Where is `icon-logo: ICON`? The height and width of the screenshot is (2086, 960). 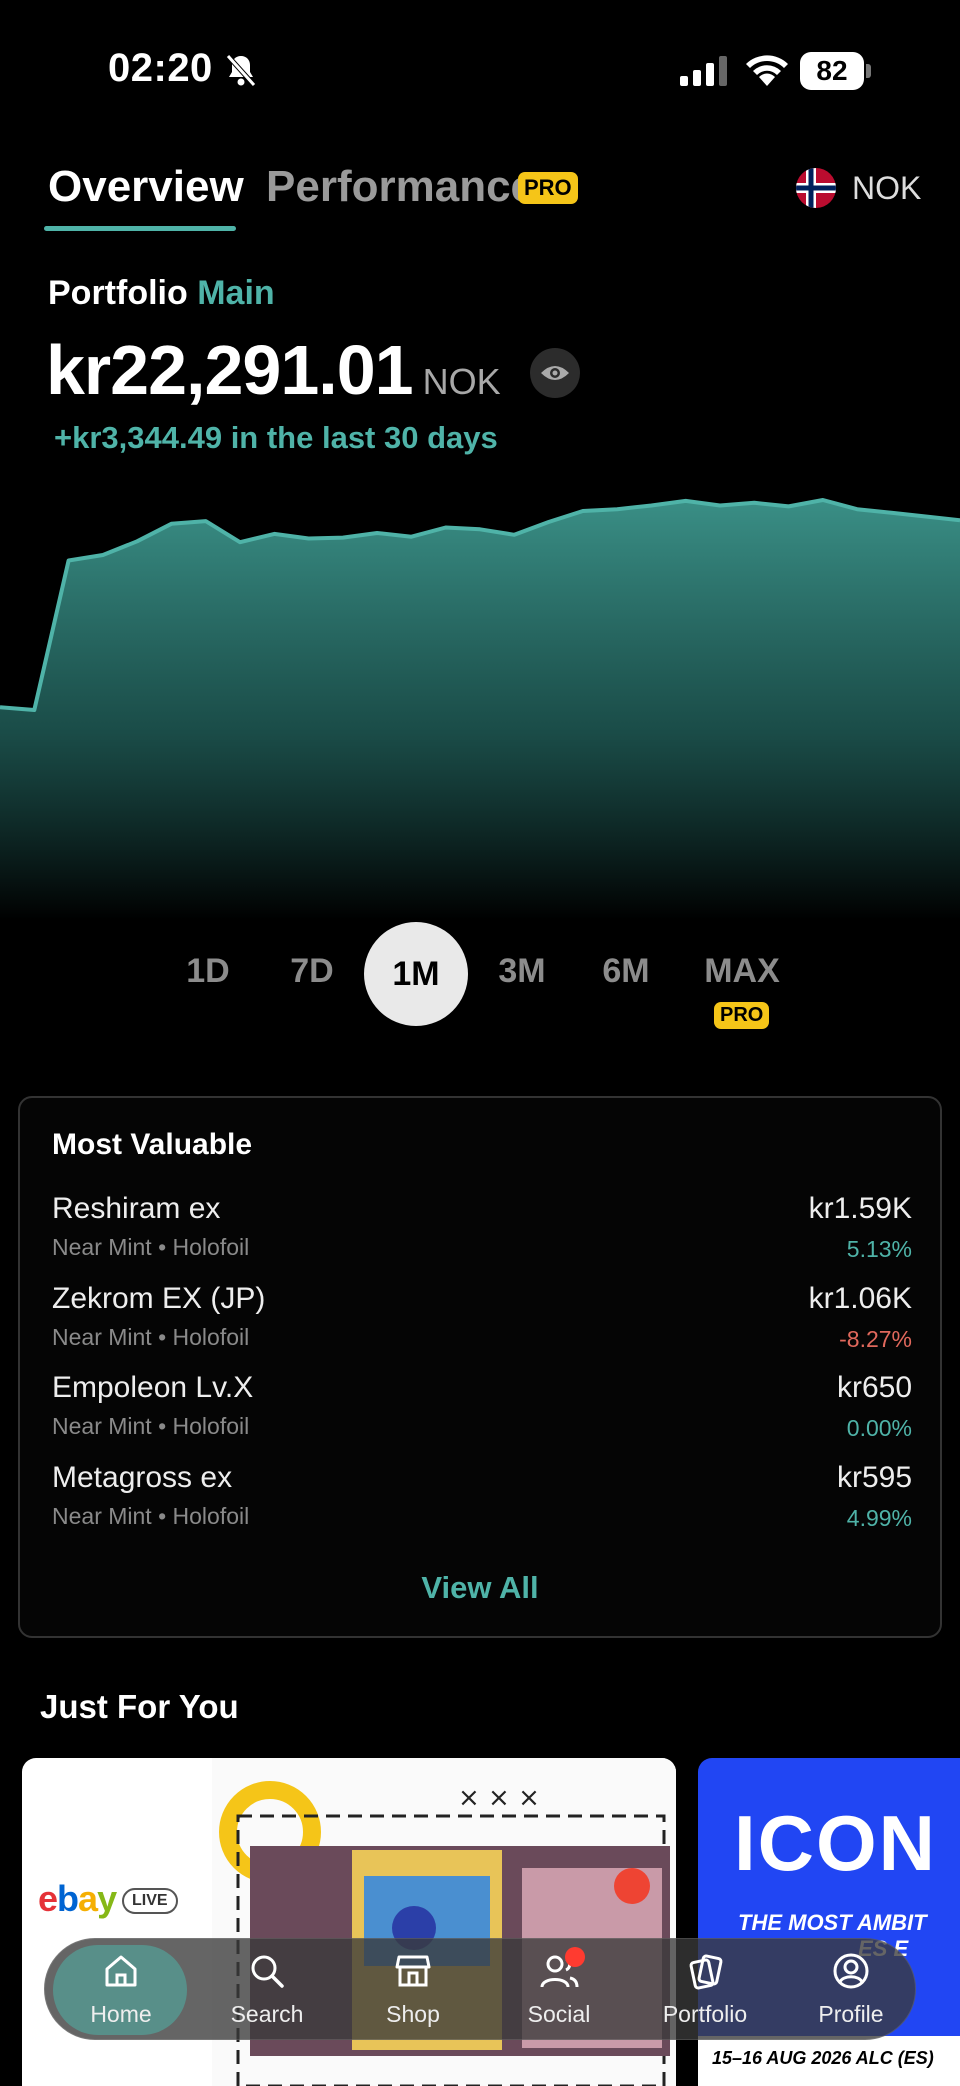
icon-logo: ICON is located at coordinates (835, 1843).